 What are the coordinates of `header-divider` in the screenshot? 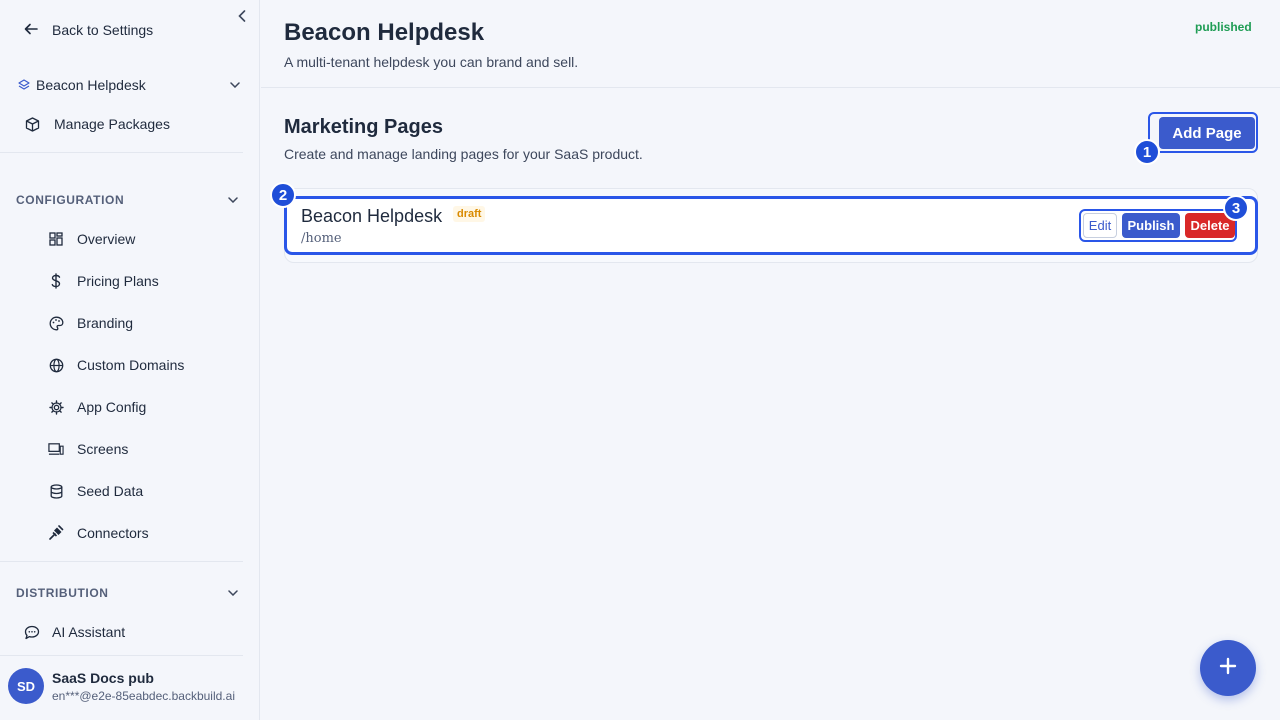 It's located at (770, 87).